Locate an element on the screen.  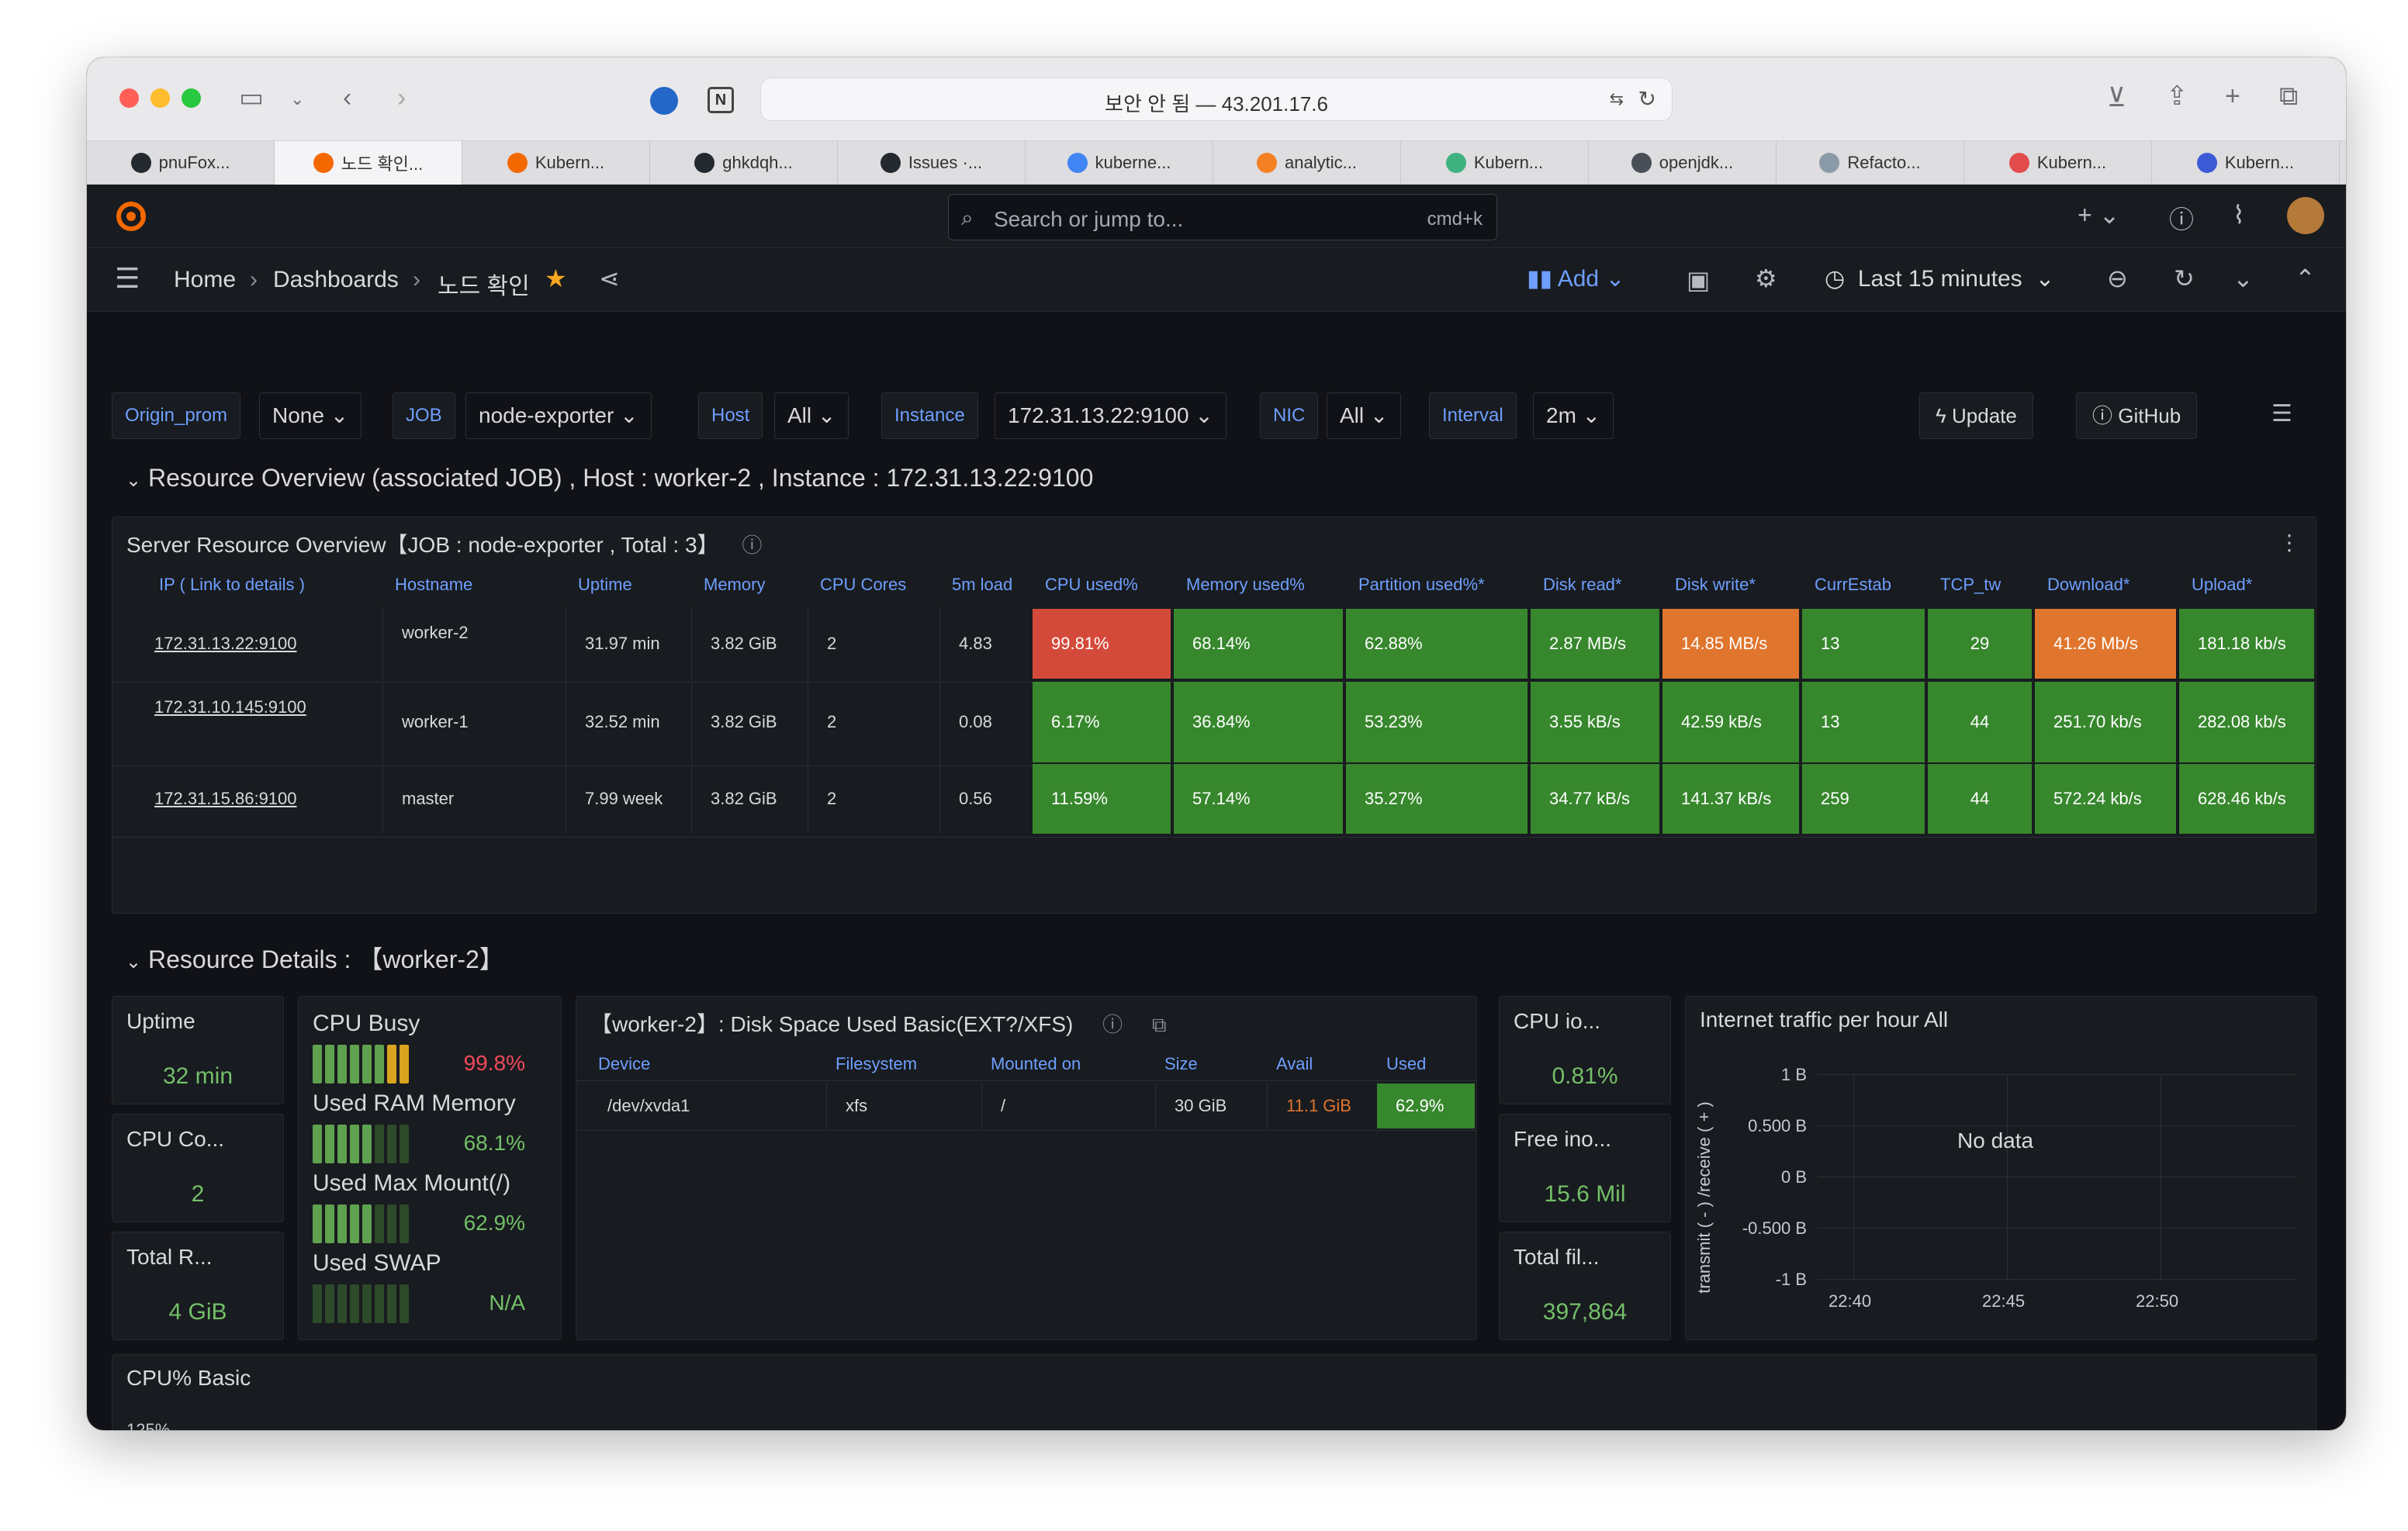
address-bar: 보안 안 됨 — 43.201.17.6 ⇆ ↻ is located at coordinates (1216, 99).